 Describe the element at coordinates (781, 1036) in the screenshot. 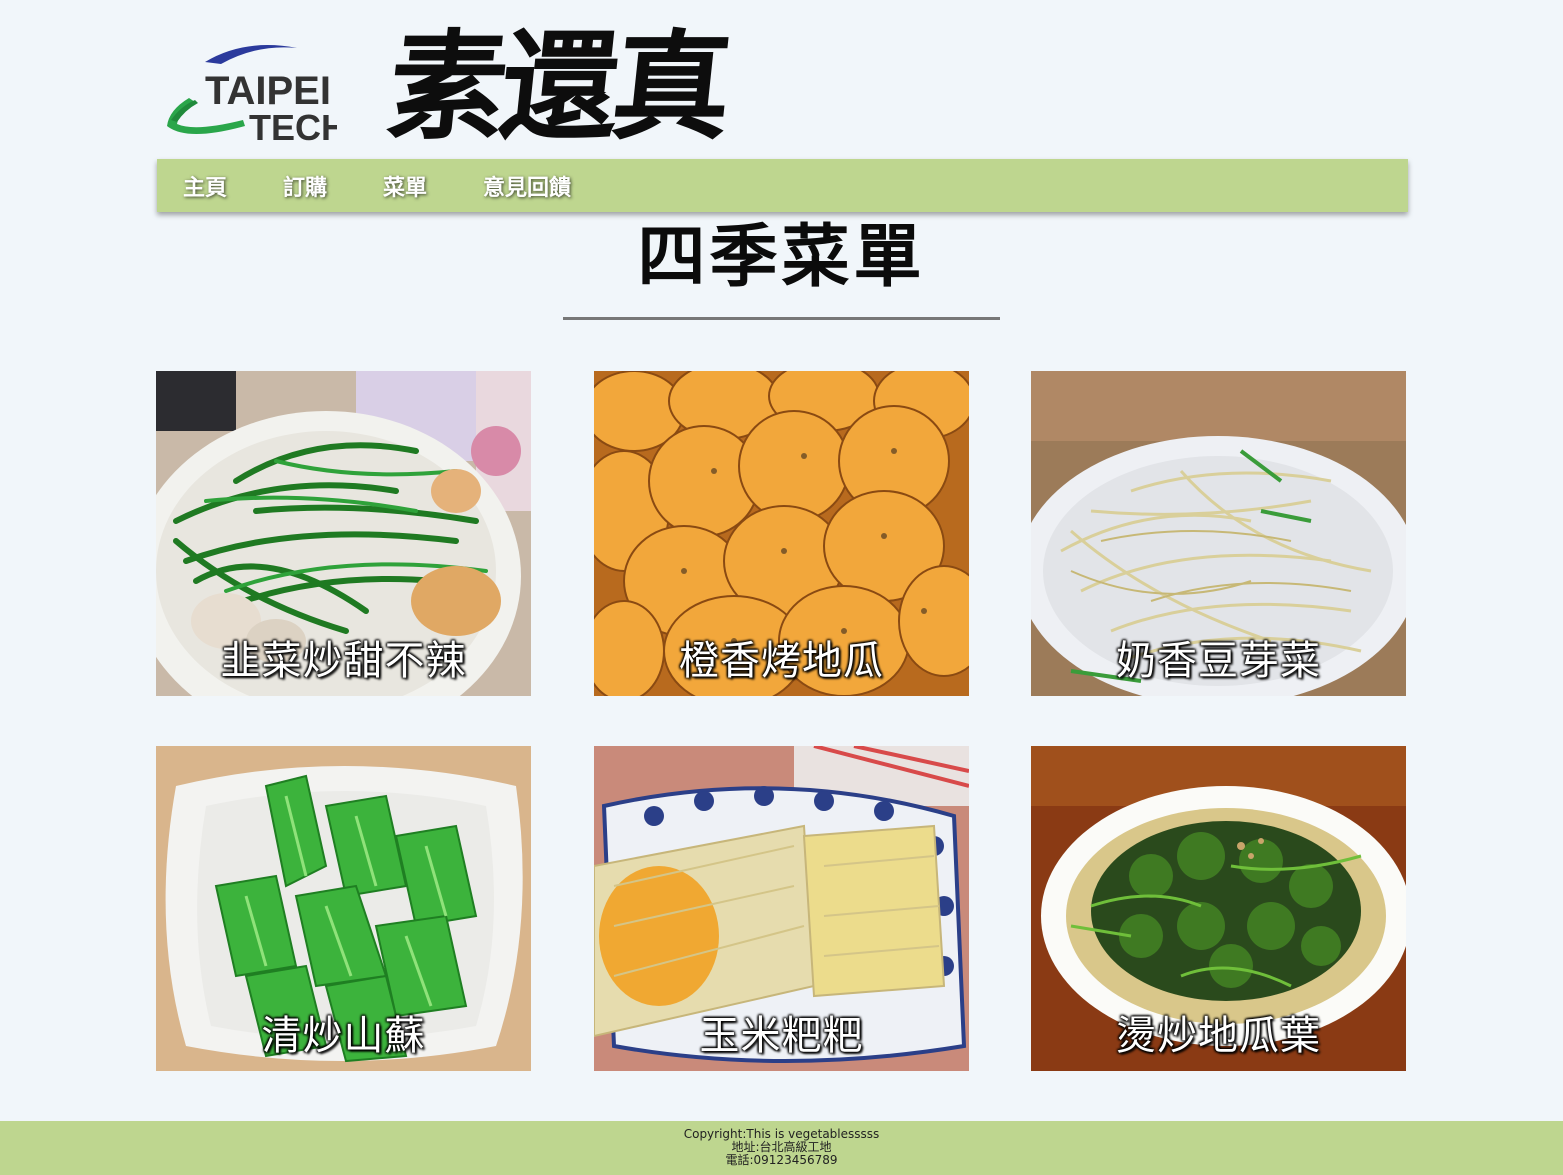

I see `dish-name: 玉米粑粑` at that location.